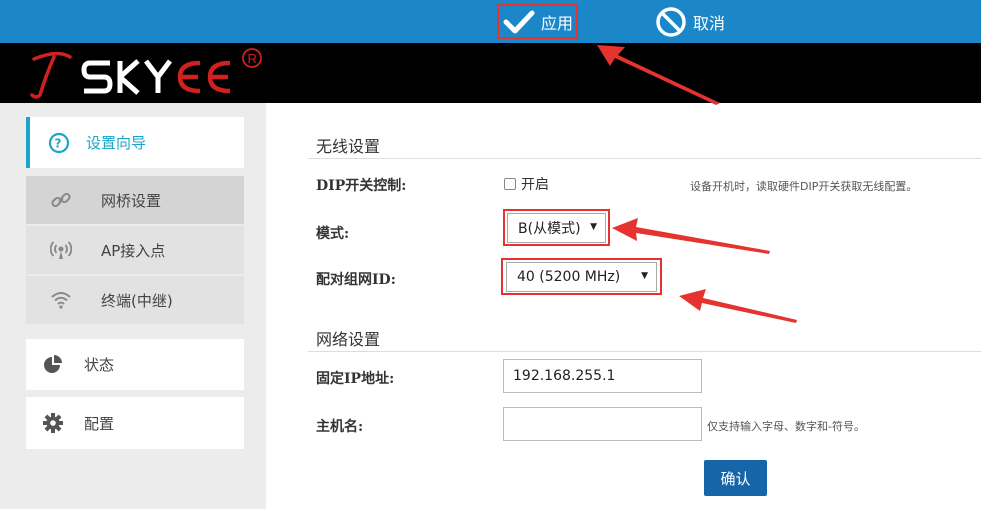 Image resolution: width=981 pixels, height=509 pixels. Describe the element at coordinates (537, 21) in the screenshot. I see `apply-button: 应用` at that location.